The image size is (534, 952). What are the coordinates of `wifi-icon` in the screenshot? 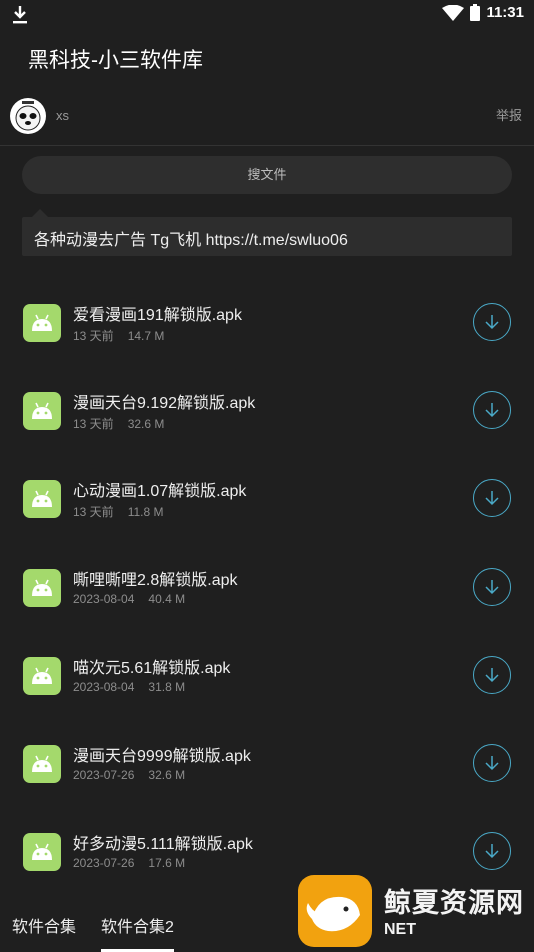 It's located at (453, 12).